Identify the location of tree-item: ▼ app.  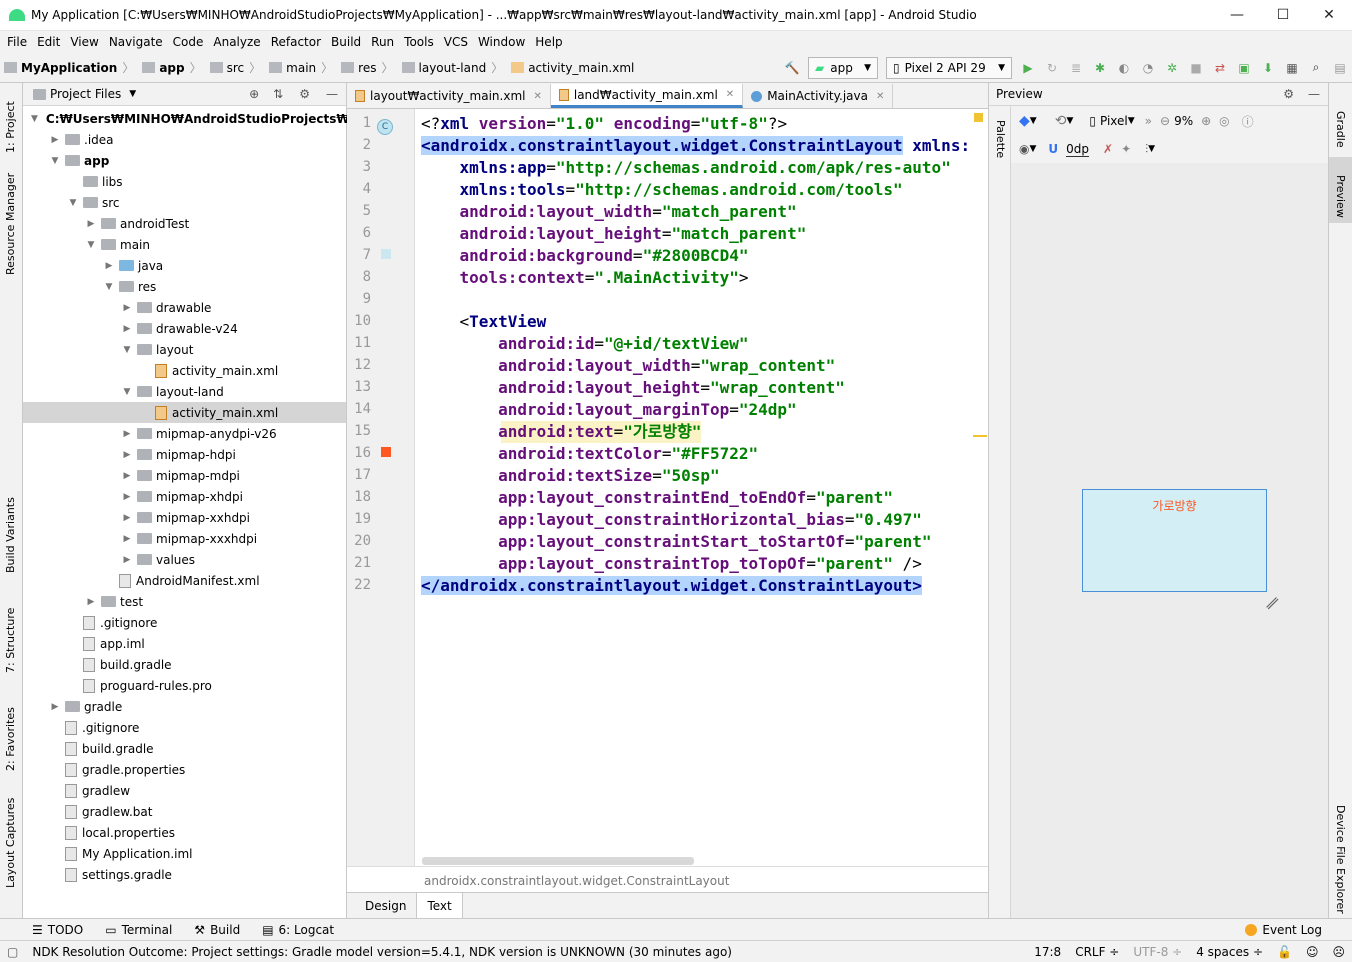
(184, 160).